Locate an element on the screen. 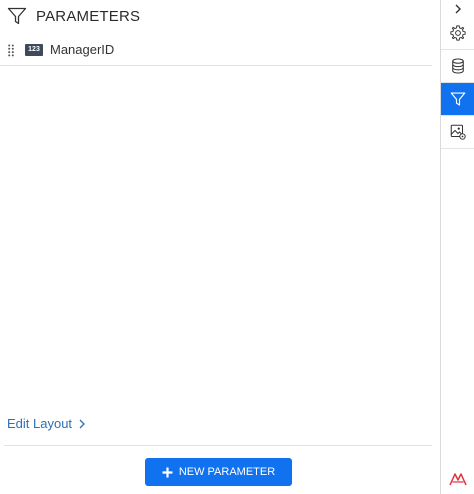 Image resolution: width=474 pixels, height=494 pixels. plus-icon is located at coordinates (167, 472).